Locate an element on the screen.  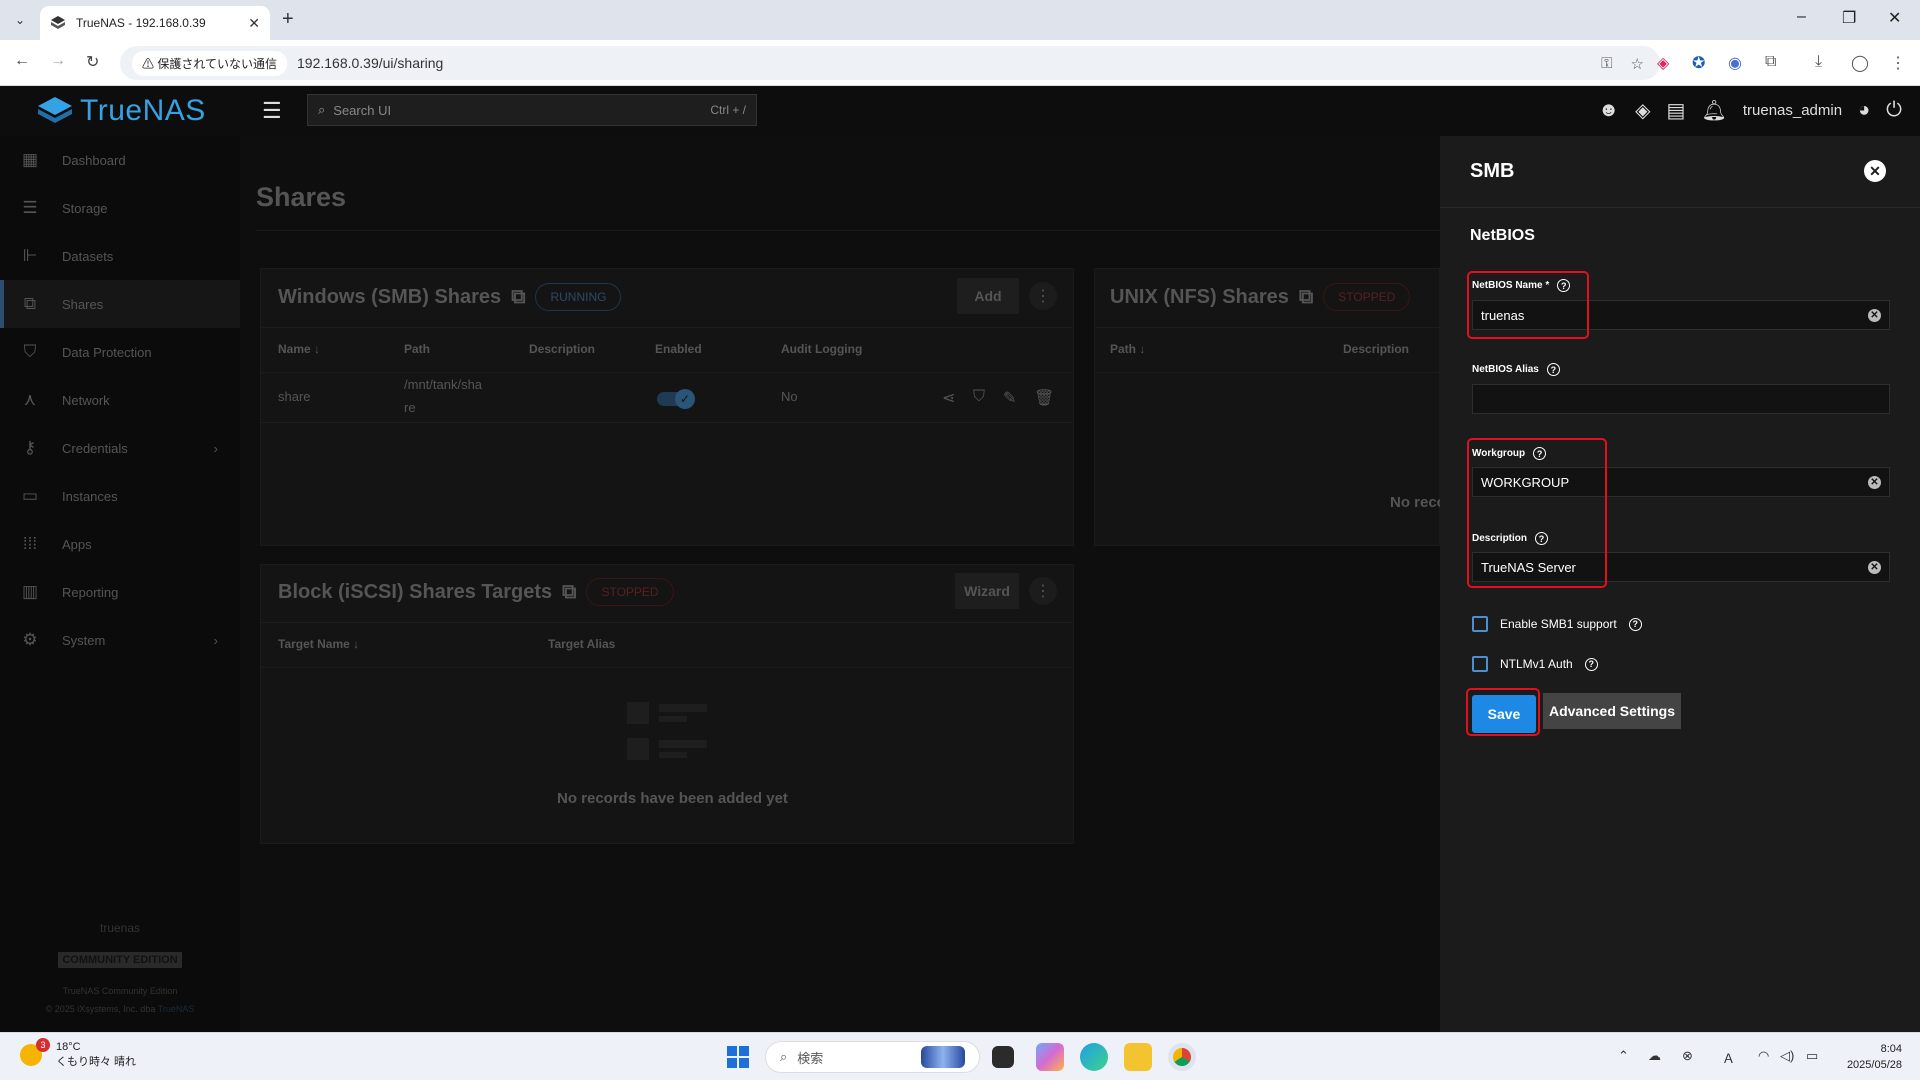
browser-tab: TrueNAS - 192.168.0.39 ✕ is located at coordinates (155, 23).